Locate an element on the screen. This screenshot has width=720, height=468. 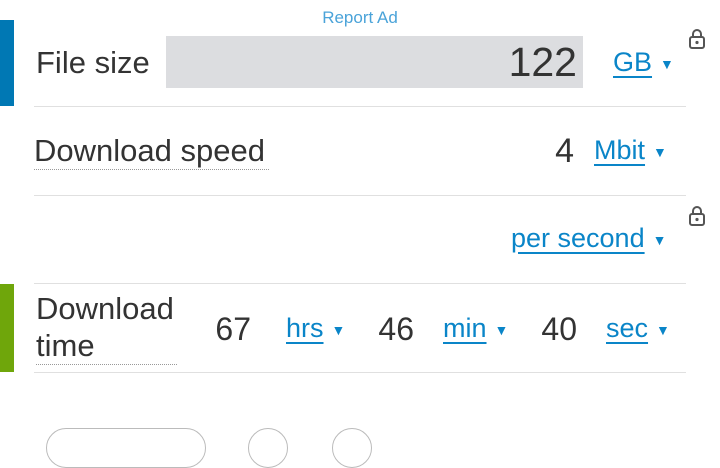
file-size-unit-label: GB is located at coordinates (633, 62).